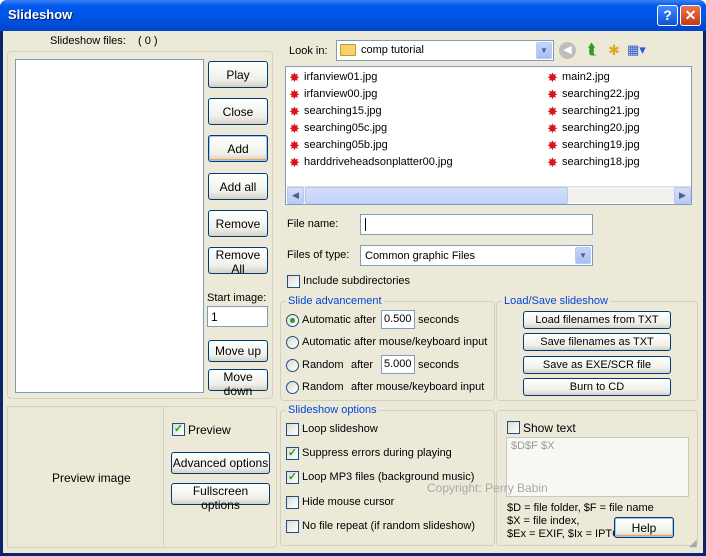  What do you see at coordinates (487, 488) in the screenshot?
I see `copyright-watermark: Copyright: Perry Babin` at bounding box center [487, 488].